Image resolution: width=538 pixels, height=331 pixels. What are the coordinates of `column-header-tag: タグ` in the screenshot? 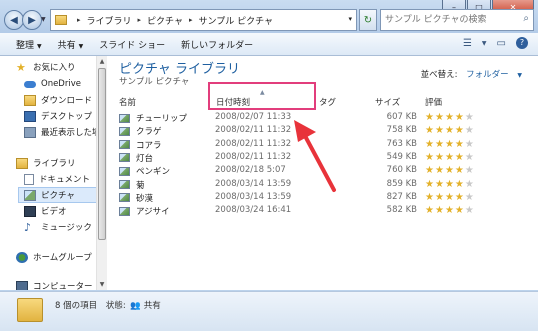 It's located at (327, 102).